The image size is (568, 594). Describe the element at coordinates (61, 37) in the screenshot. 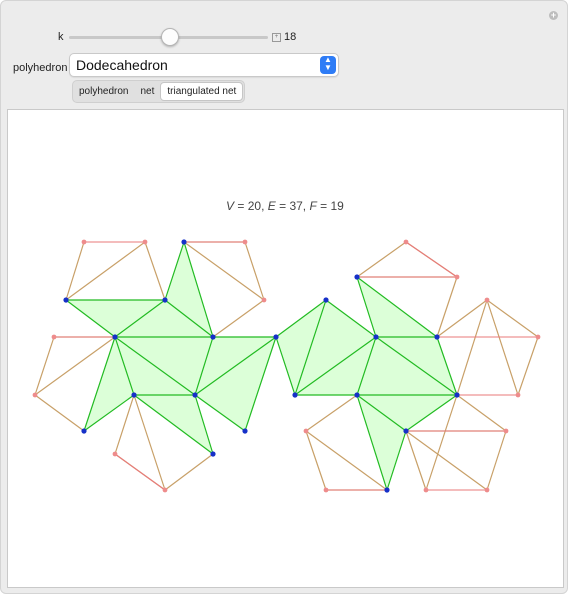

I see `k-label: k` at that location.